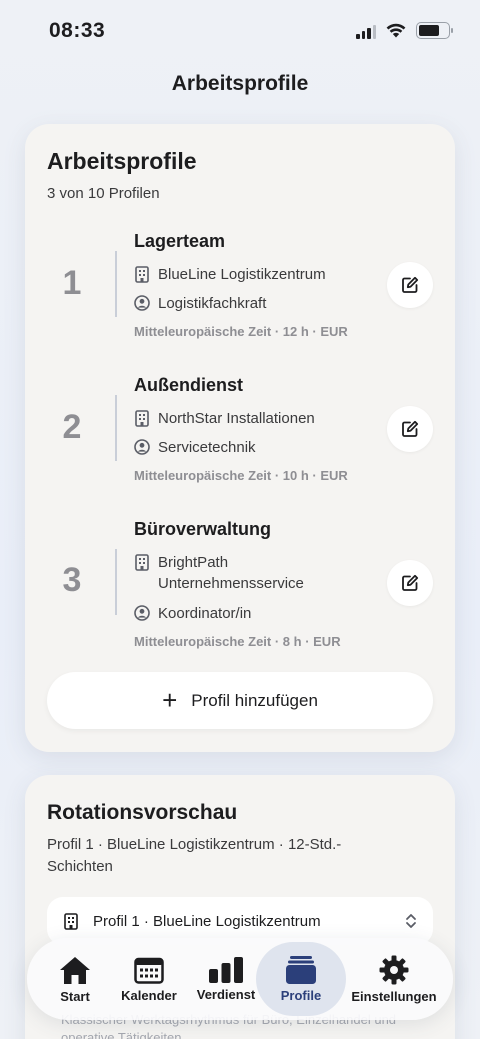  What do you see at coordinates (240, 31) in the screenshot?
I see `status-bar: 08:33` at bounding box center [240, 31].